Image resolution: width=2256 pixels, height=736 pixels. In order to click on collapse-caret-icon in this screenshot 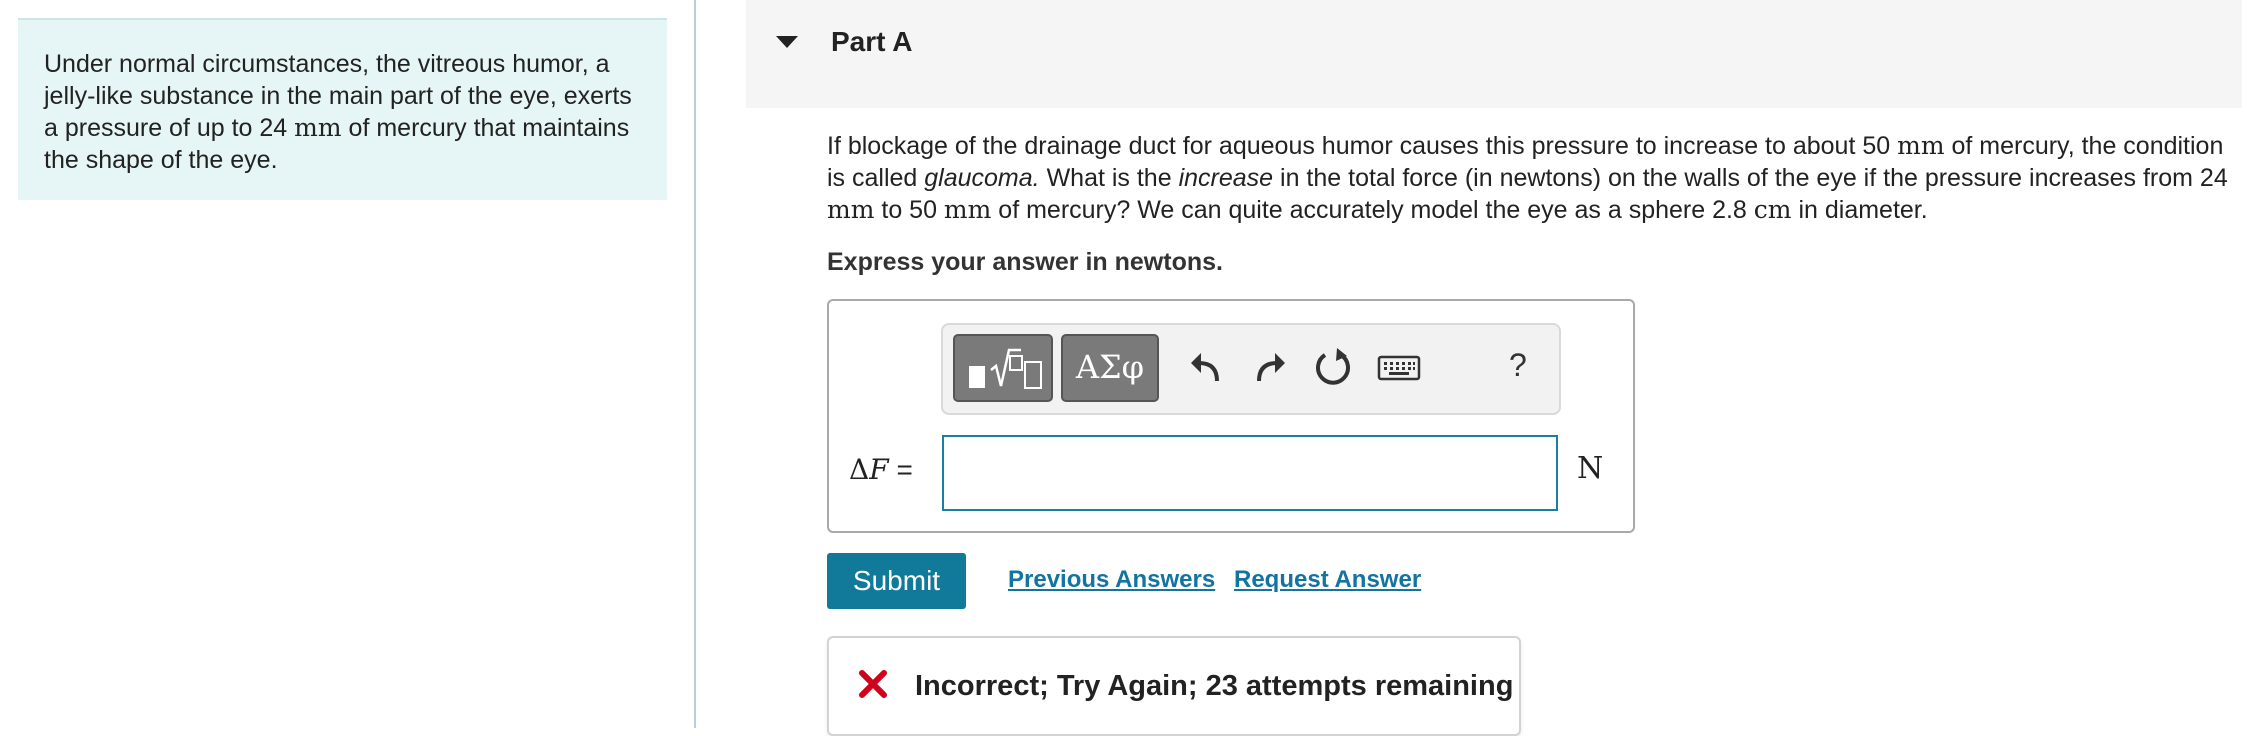, I will do `click(787, 42)`.